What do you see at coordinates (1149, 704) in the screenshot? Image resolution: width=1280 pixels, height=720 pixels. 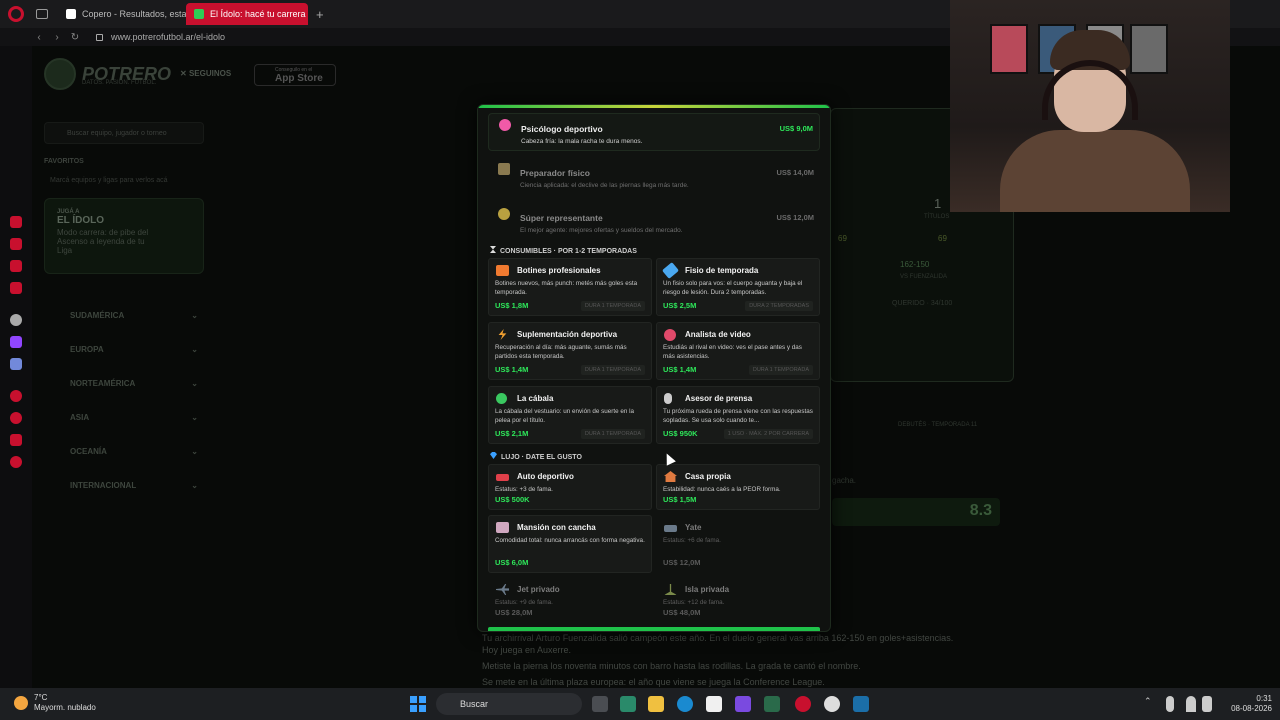 I see `chevron-up-icon: ⌃` at bounding box center [1149, 704].